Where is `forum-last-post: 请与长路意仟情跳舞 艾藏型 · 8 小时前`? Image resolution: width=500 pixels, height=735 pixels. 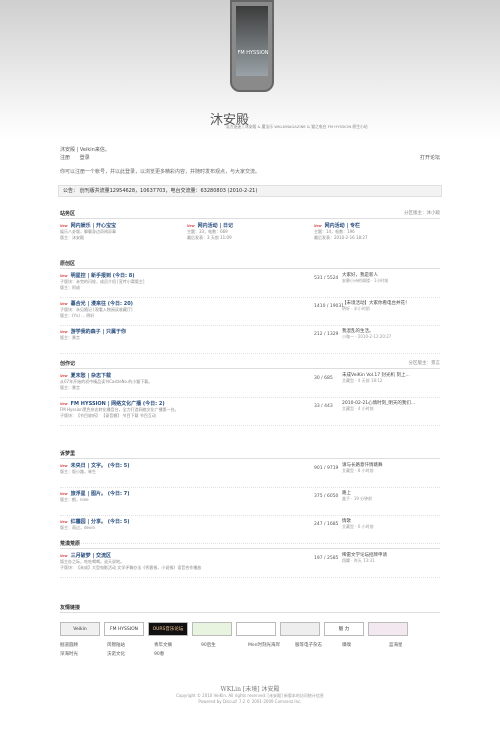 forum-last-post: 请与长路意仟情跳舞 艾藏型 · 8 小时前 is located at coordinates (362, 468).